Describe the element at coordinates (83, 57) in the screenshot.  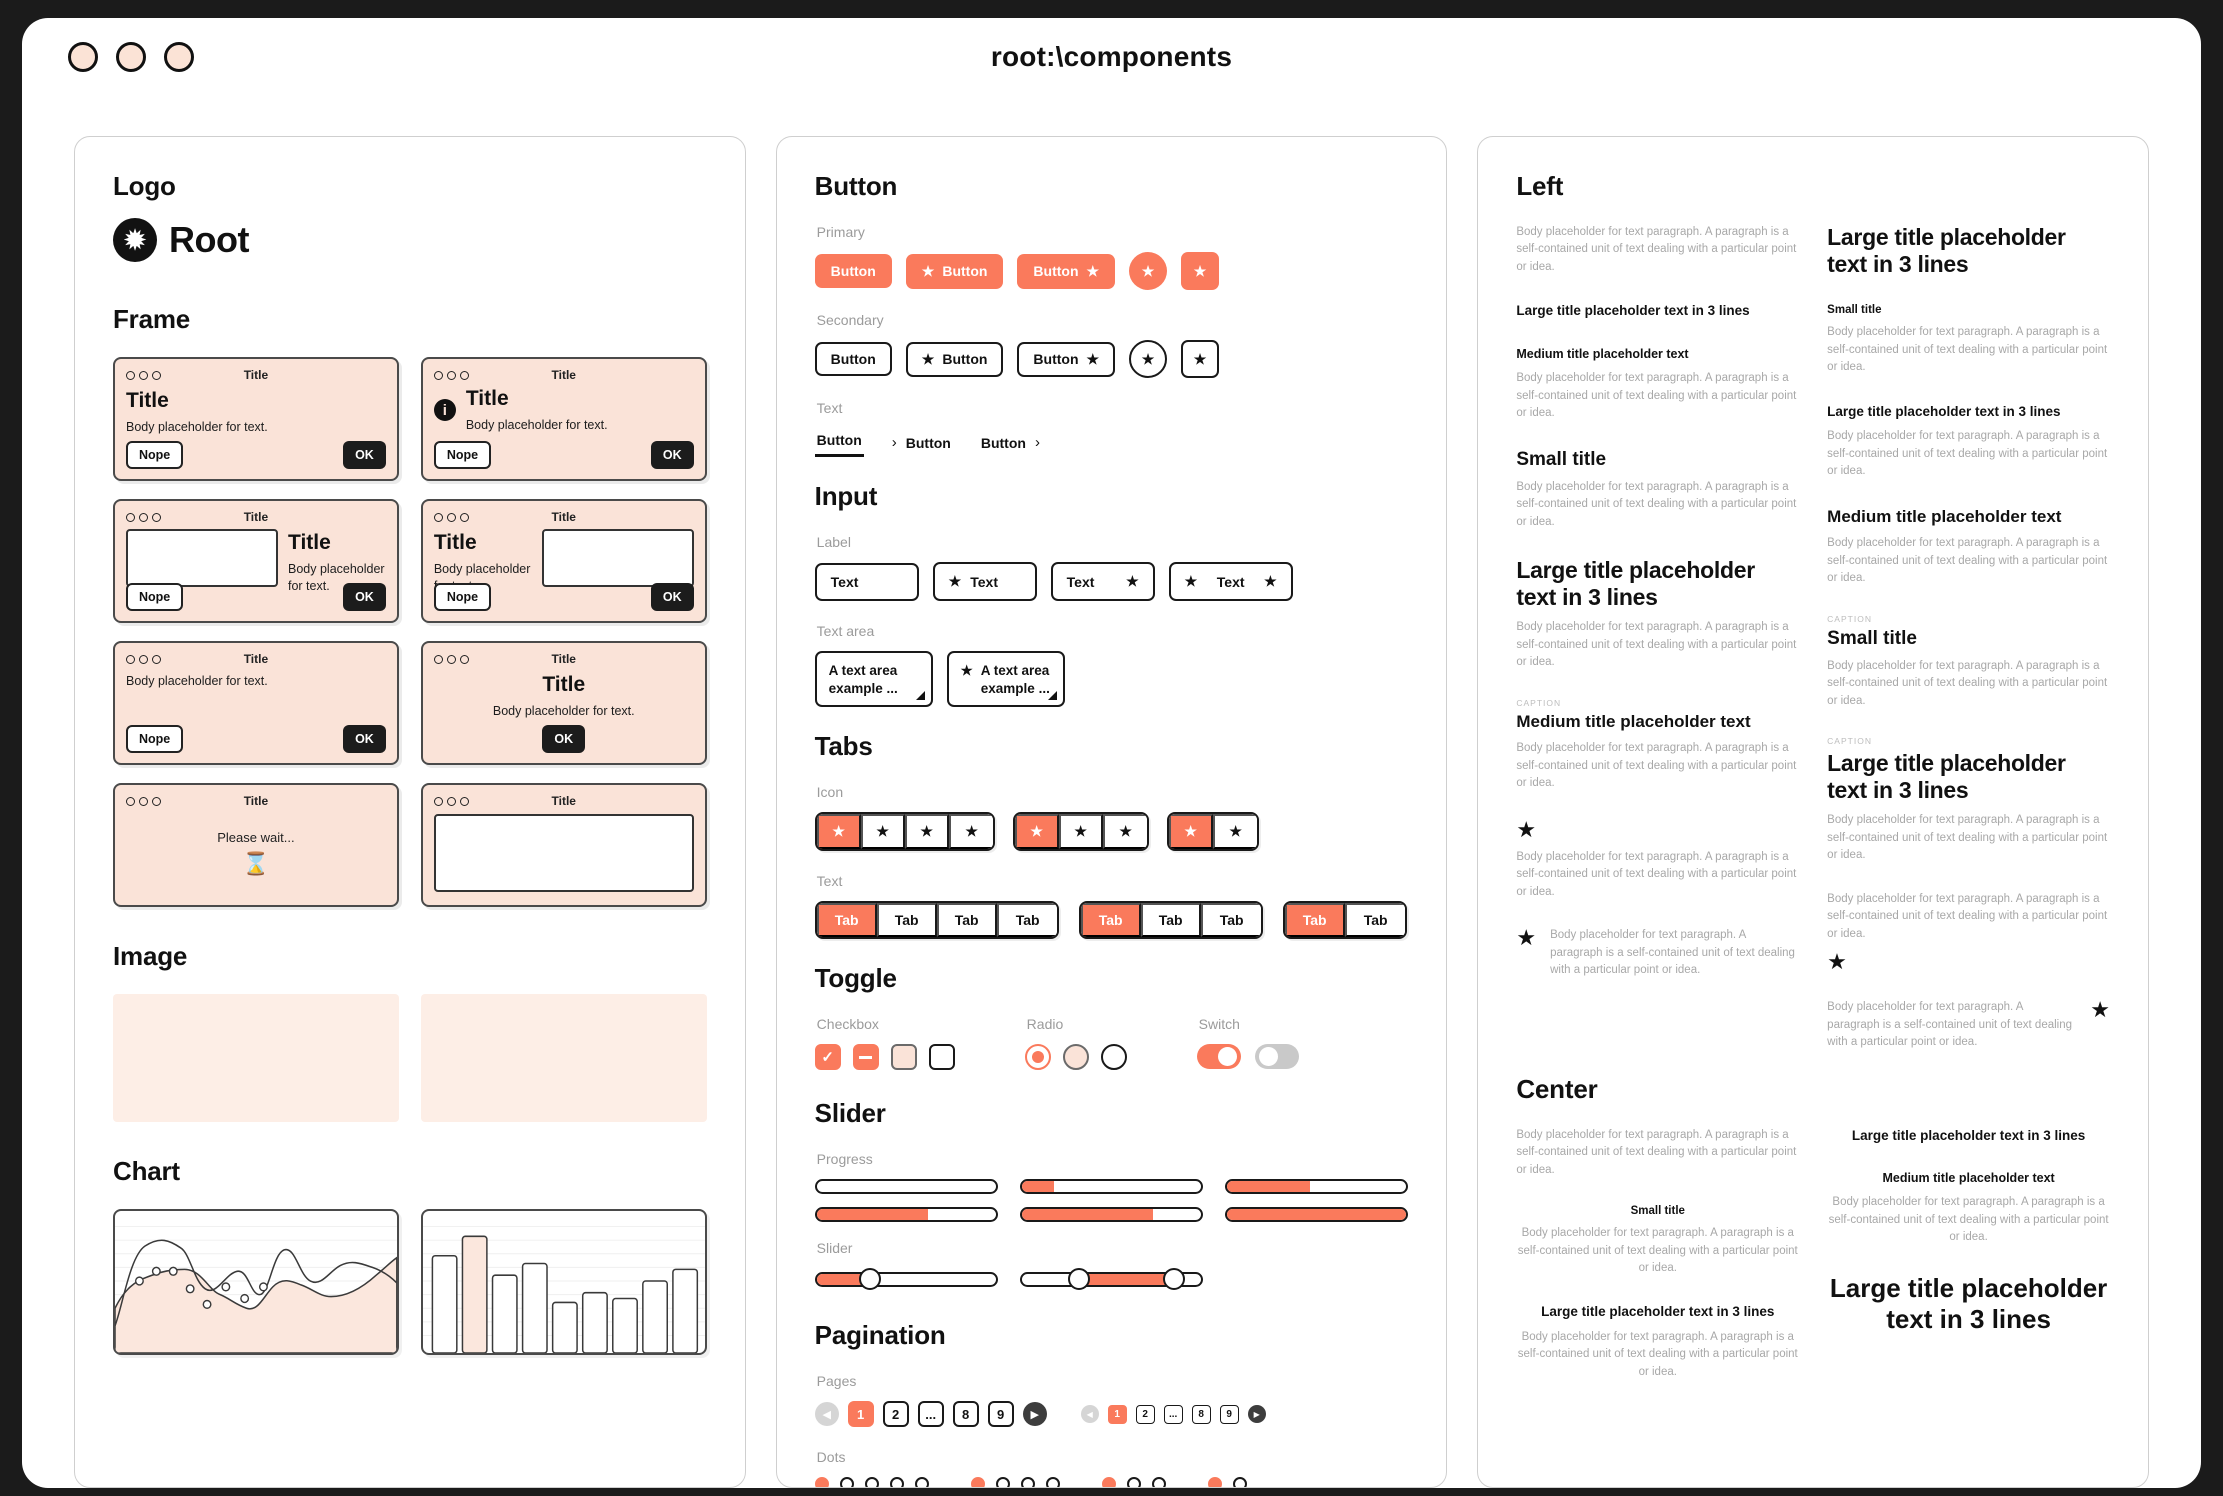
I see `close-button` at that location.